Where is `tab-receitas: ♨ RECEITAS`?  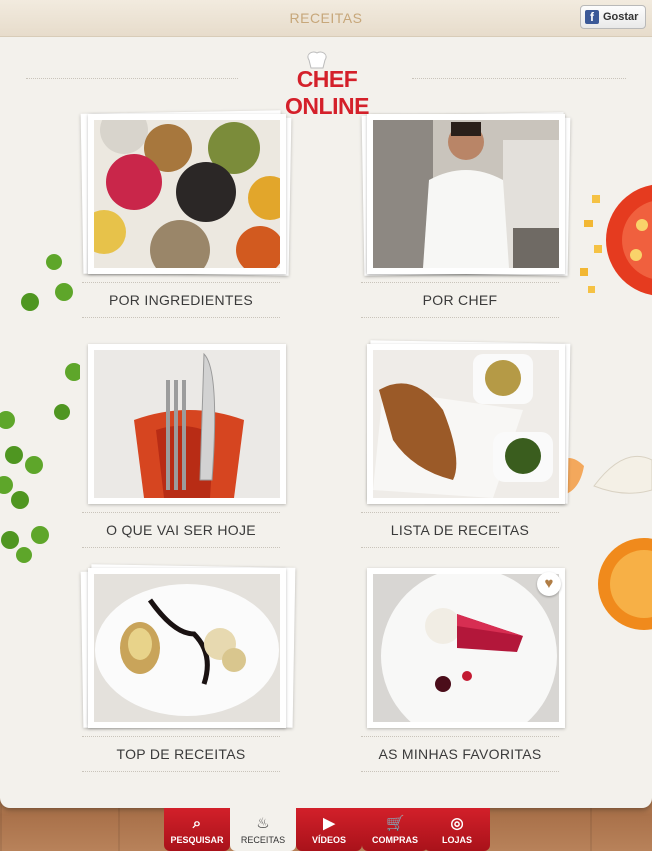
tab-receitas: ♨ RECEITAS is located at coordinates (263, 829).